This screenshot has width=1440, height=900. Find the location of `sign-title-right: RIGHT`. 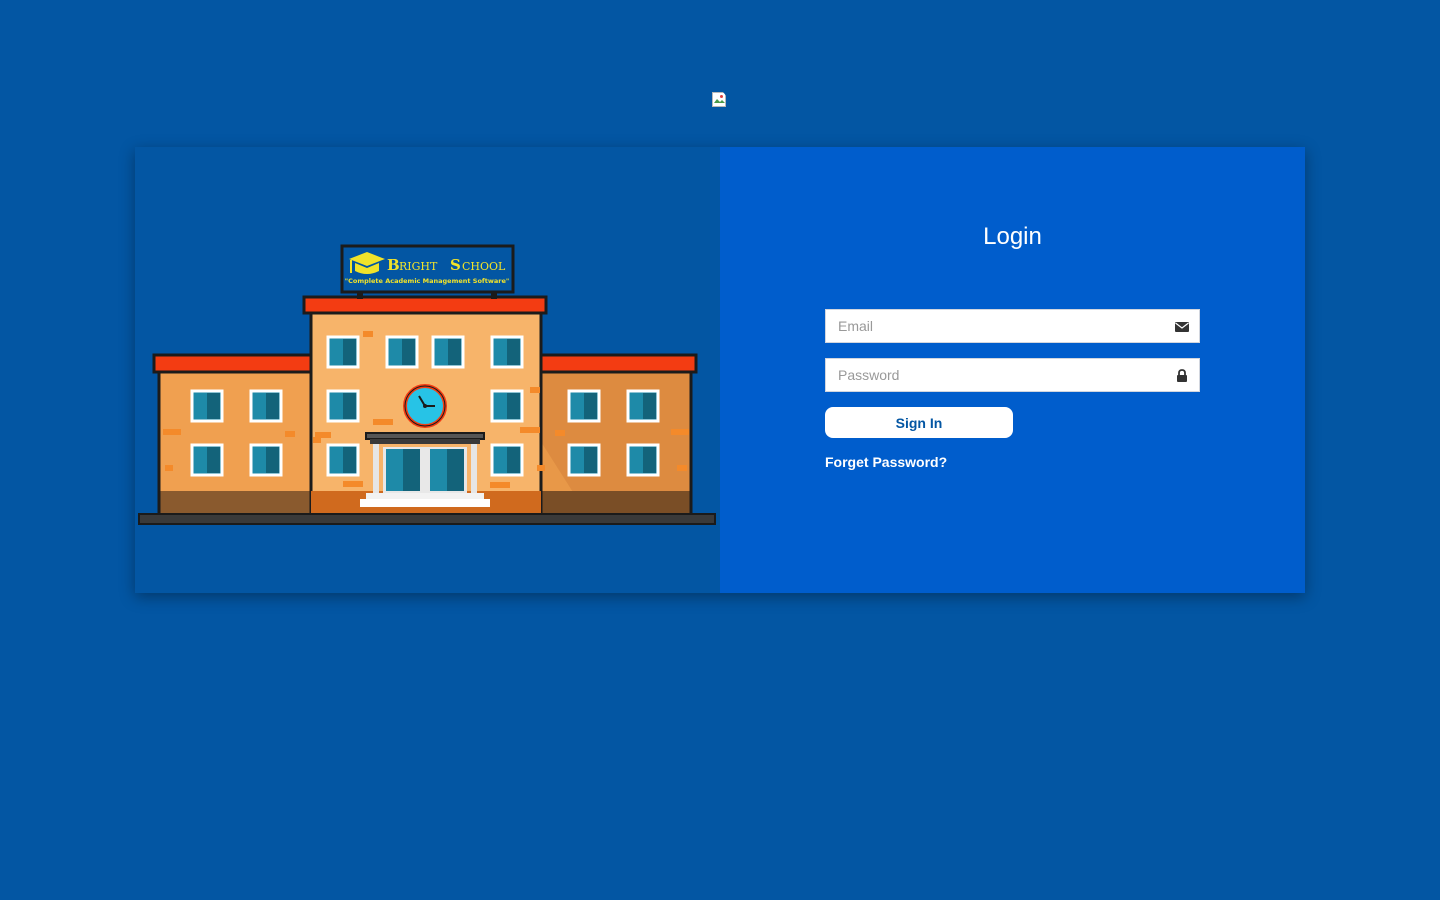

sign-title-right: RIGHT is located at coordinates (418, 266).